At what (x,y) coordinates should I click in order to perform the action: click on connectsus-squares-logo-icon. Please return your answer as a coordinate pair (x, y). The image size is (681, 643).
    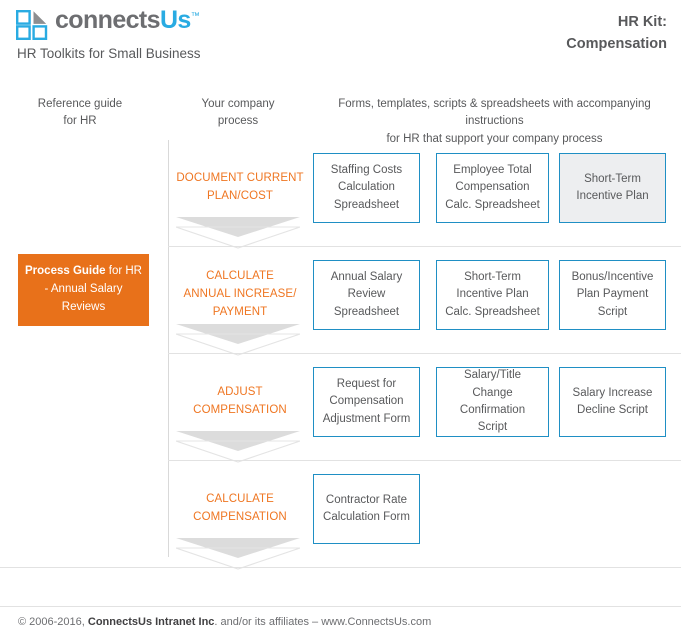
    Looking at the image, I should click on (32, 25).